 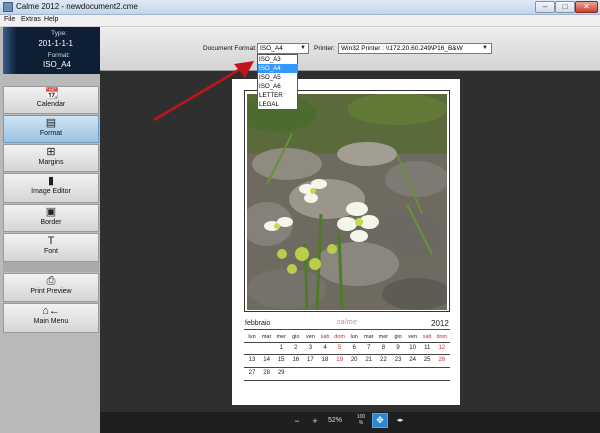 What do you see at coordinates (281, 348) in the screenshot?
I see `calendar-day: 1` at bounding box center [281, 348].